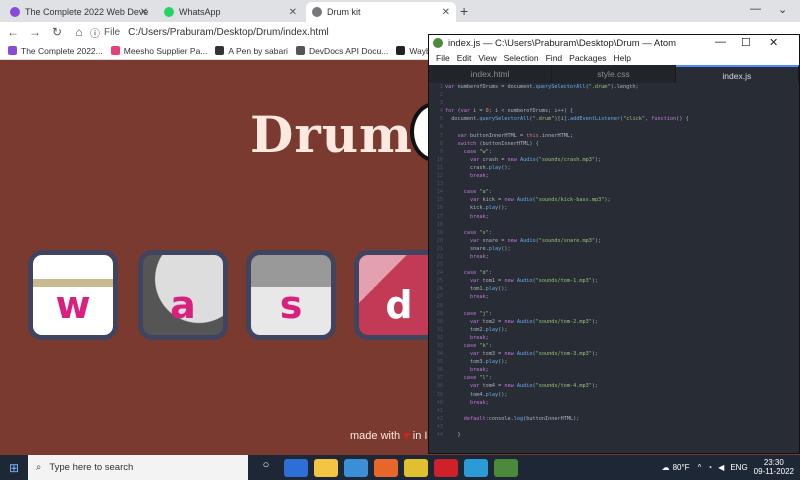 This screenshot has height=480, width=800. Describe the element at coordinates (356, 467) in the screenshot. I see `mail-icon` at that location.